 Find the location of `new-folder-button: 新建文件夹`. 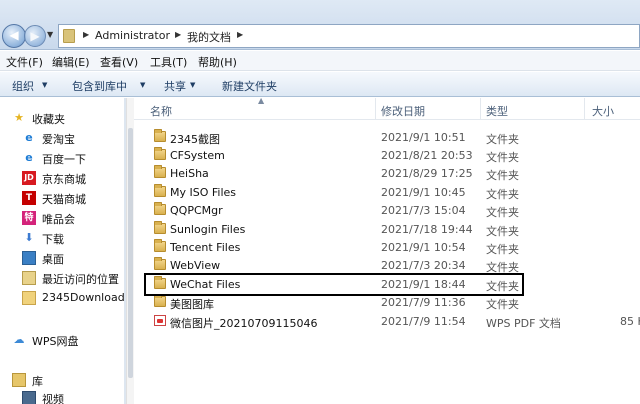

new-folder-button: 新建文件夹 is located at coordinates (249, 86).